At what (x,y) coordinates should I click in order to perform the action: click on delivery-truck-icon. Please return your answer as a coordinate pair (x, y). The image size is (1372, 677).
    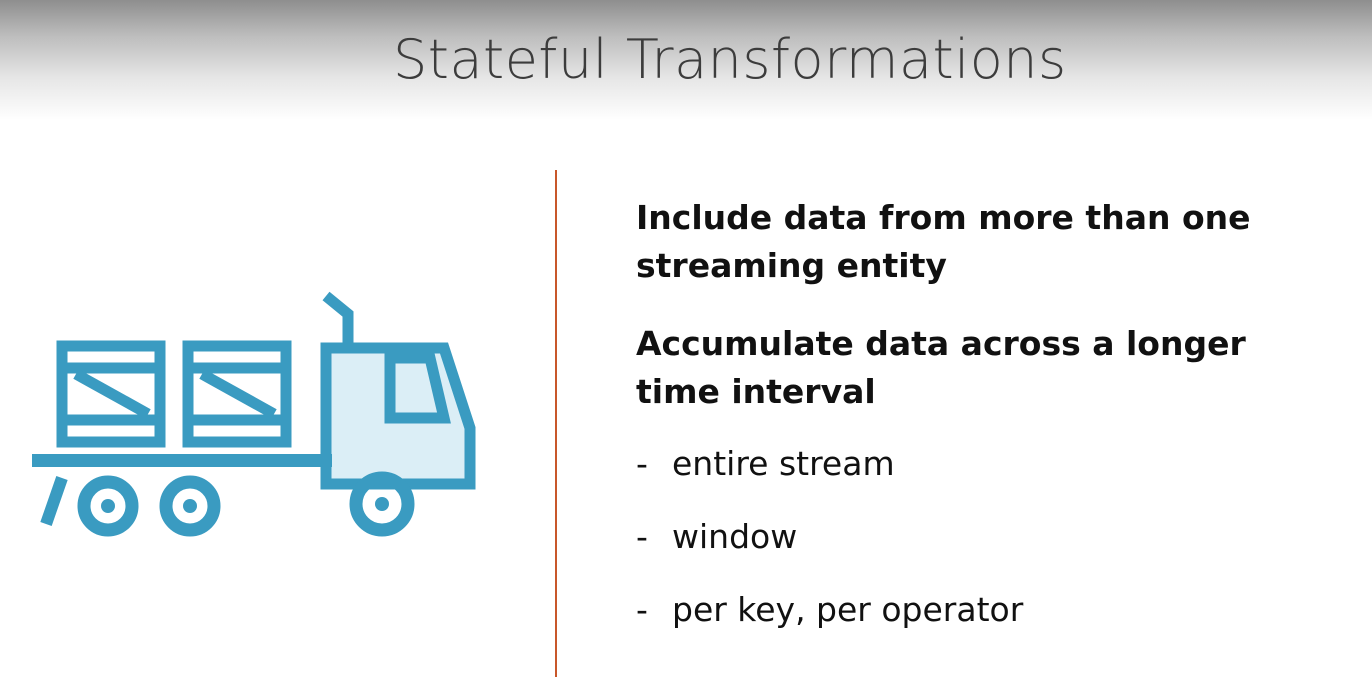
    Looking at the image, I should click on (254, 414).